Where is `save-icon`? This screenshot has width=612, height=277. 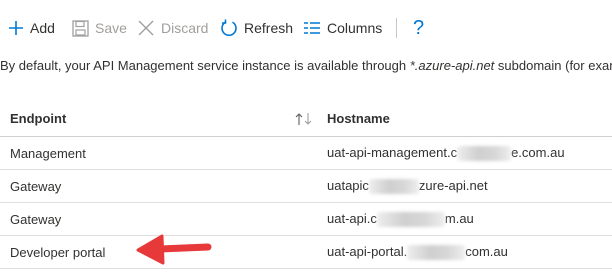
save-icon is located at coordinates (80, 28).